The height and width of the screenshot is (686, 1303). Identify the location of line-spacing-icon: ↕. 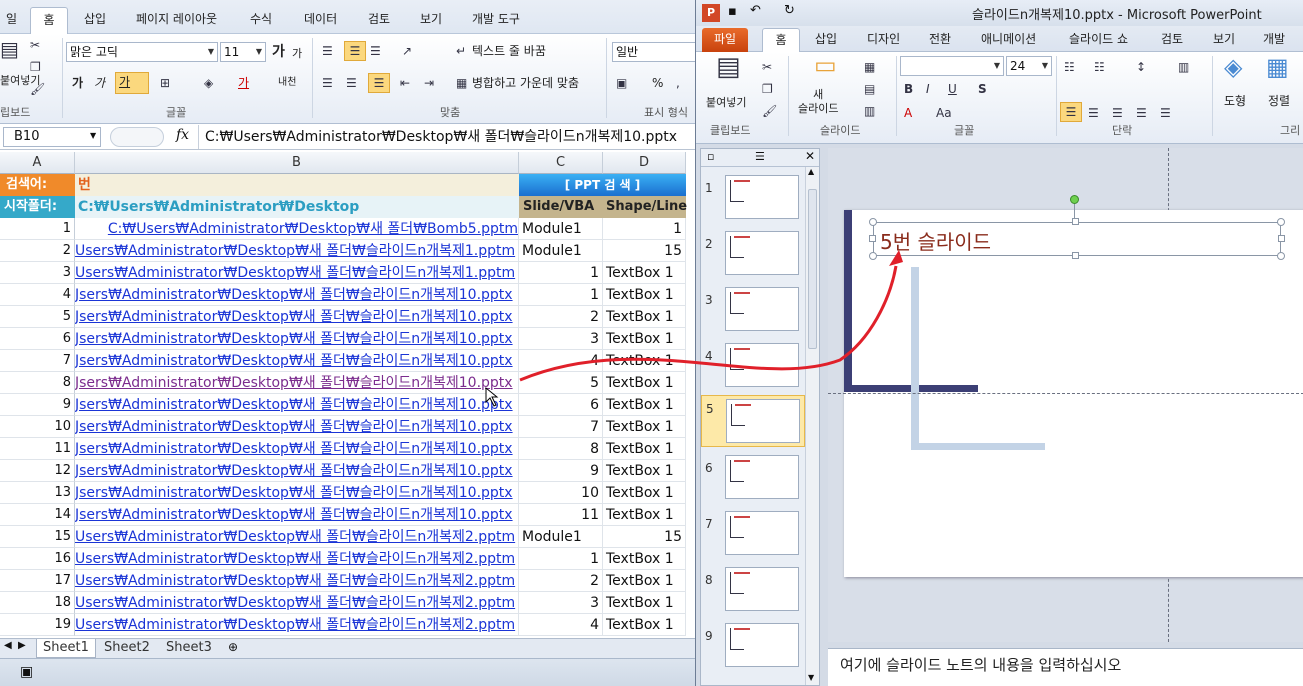
(1141, 67).